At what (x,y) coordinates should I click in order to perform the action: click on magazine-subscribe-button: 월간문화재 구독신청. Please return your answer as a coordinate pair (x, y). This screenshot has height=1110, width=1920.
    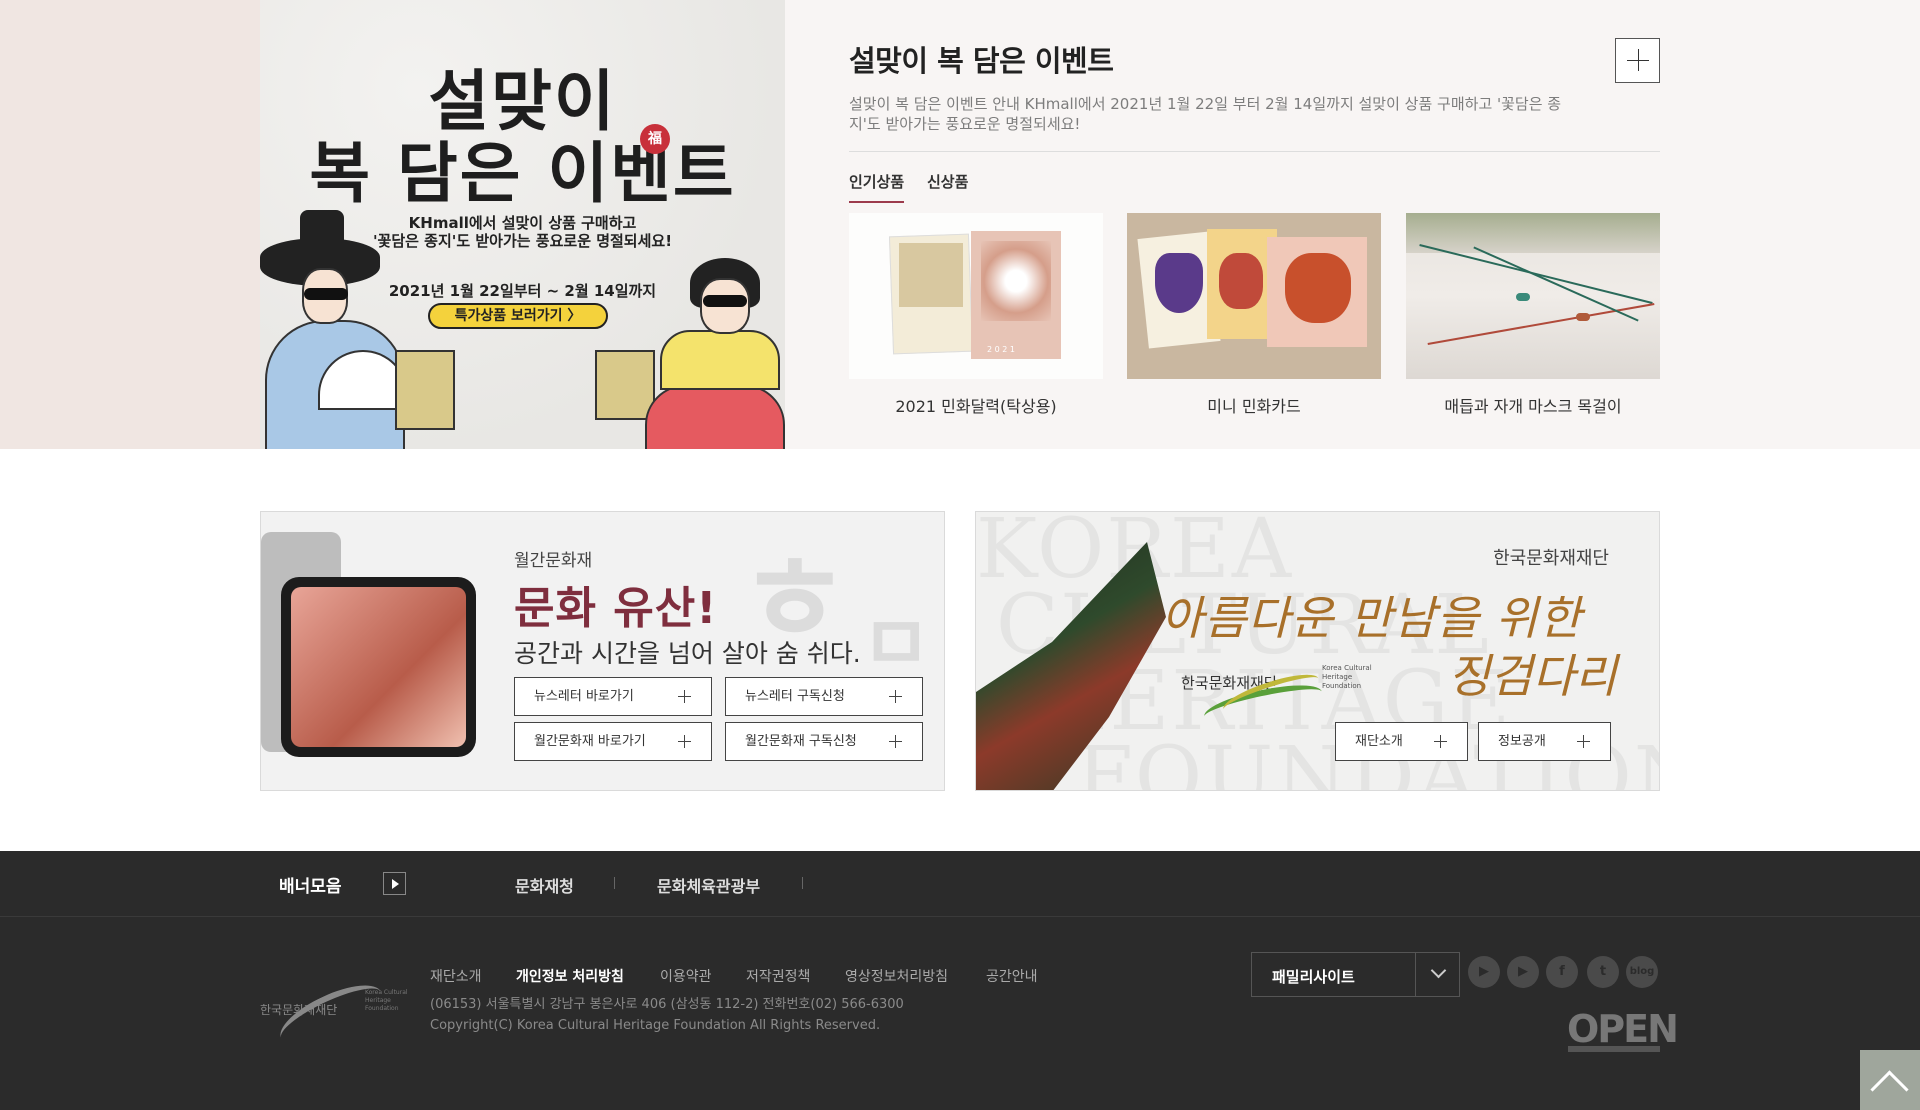
    Looking at the image, I should click on (824, 741).